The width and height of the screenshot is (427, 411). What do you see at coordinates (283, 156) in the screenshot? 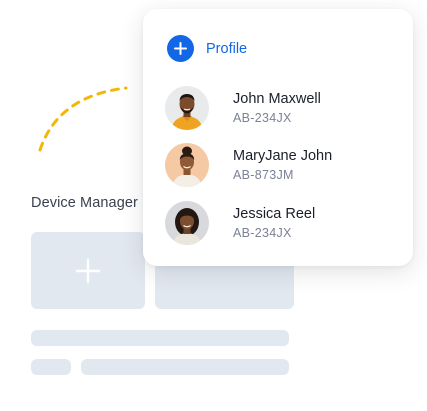
I see `person-name: MaryJane John` at bounding box center [283, 156].